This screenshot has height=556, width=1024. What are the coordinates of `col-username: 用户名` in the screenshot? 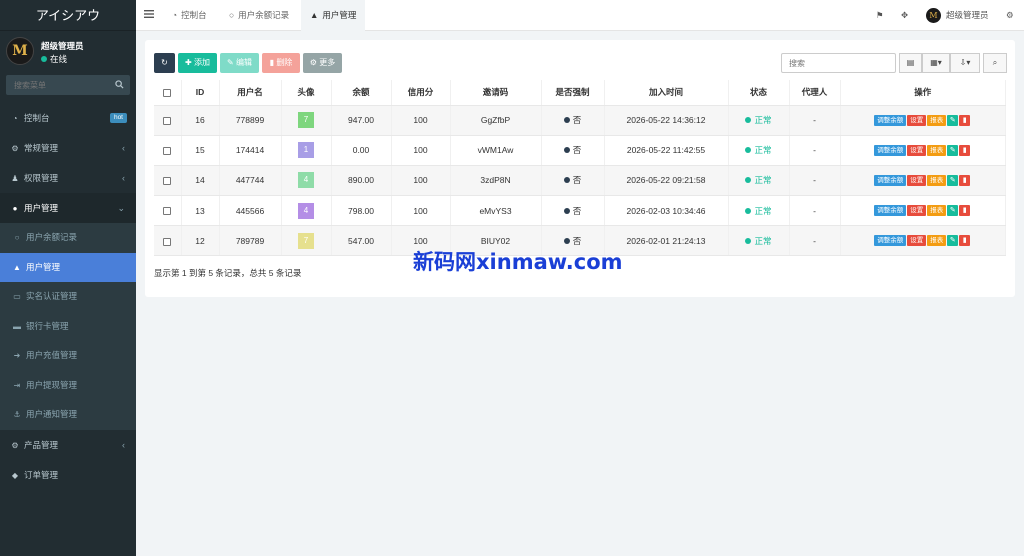 It's located at (250, 93).